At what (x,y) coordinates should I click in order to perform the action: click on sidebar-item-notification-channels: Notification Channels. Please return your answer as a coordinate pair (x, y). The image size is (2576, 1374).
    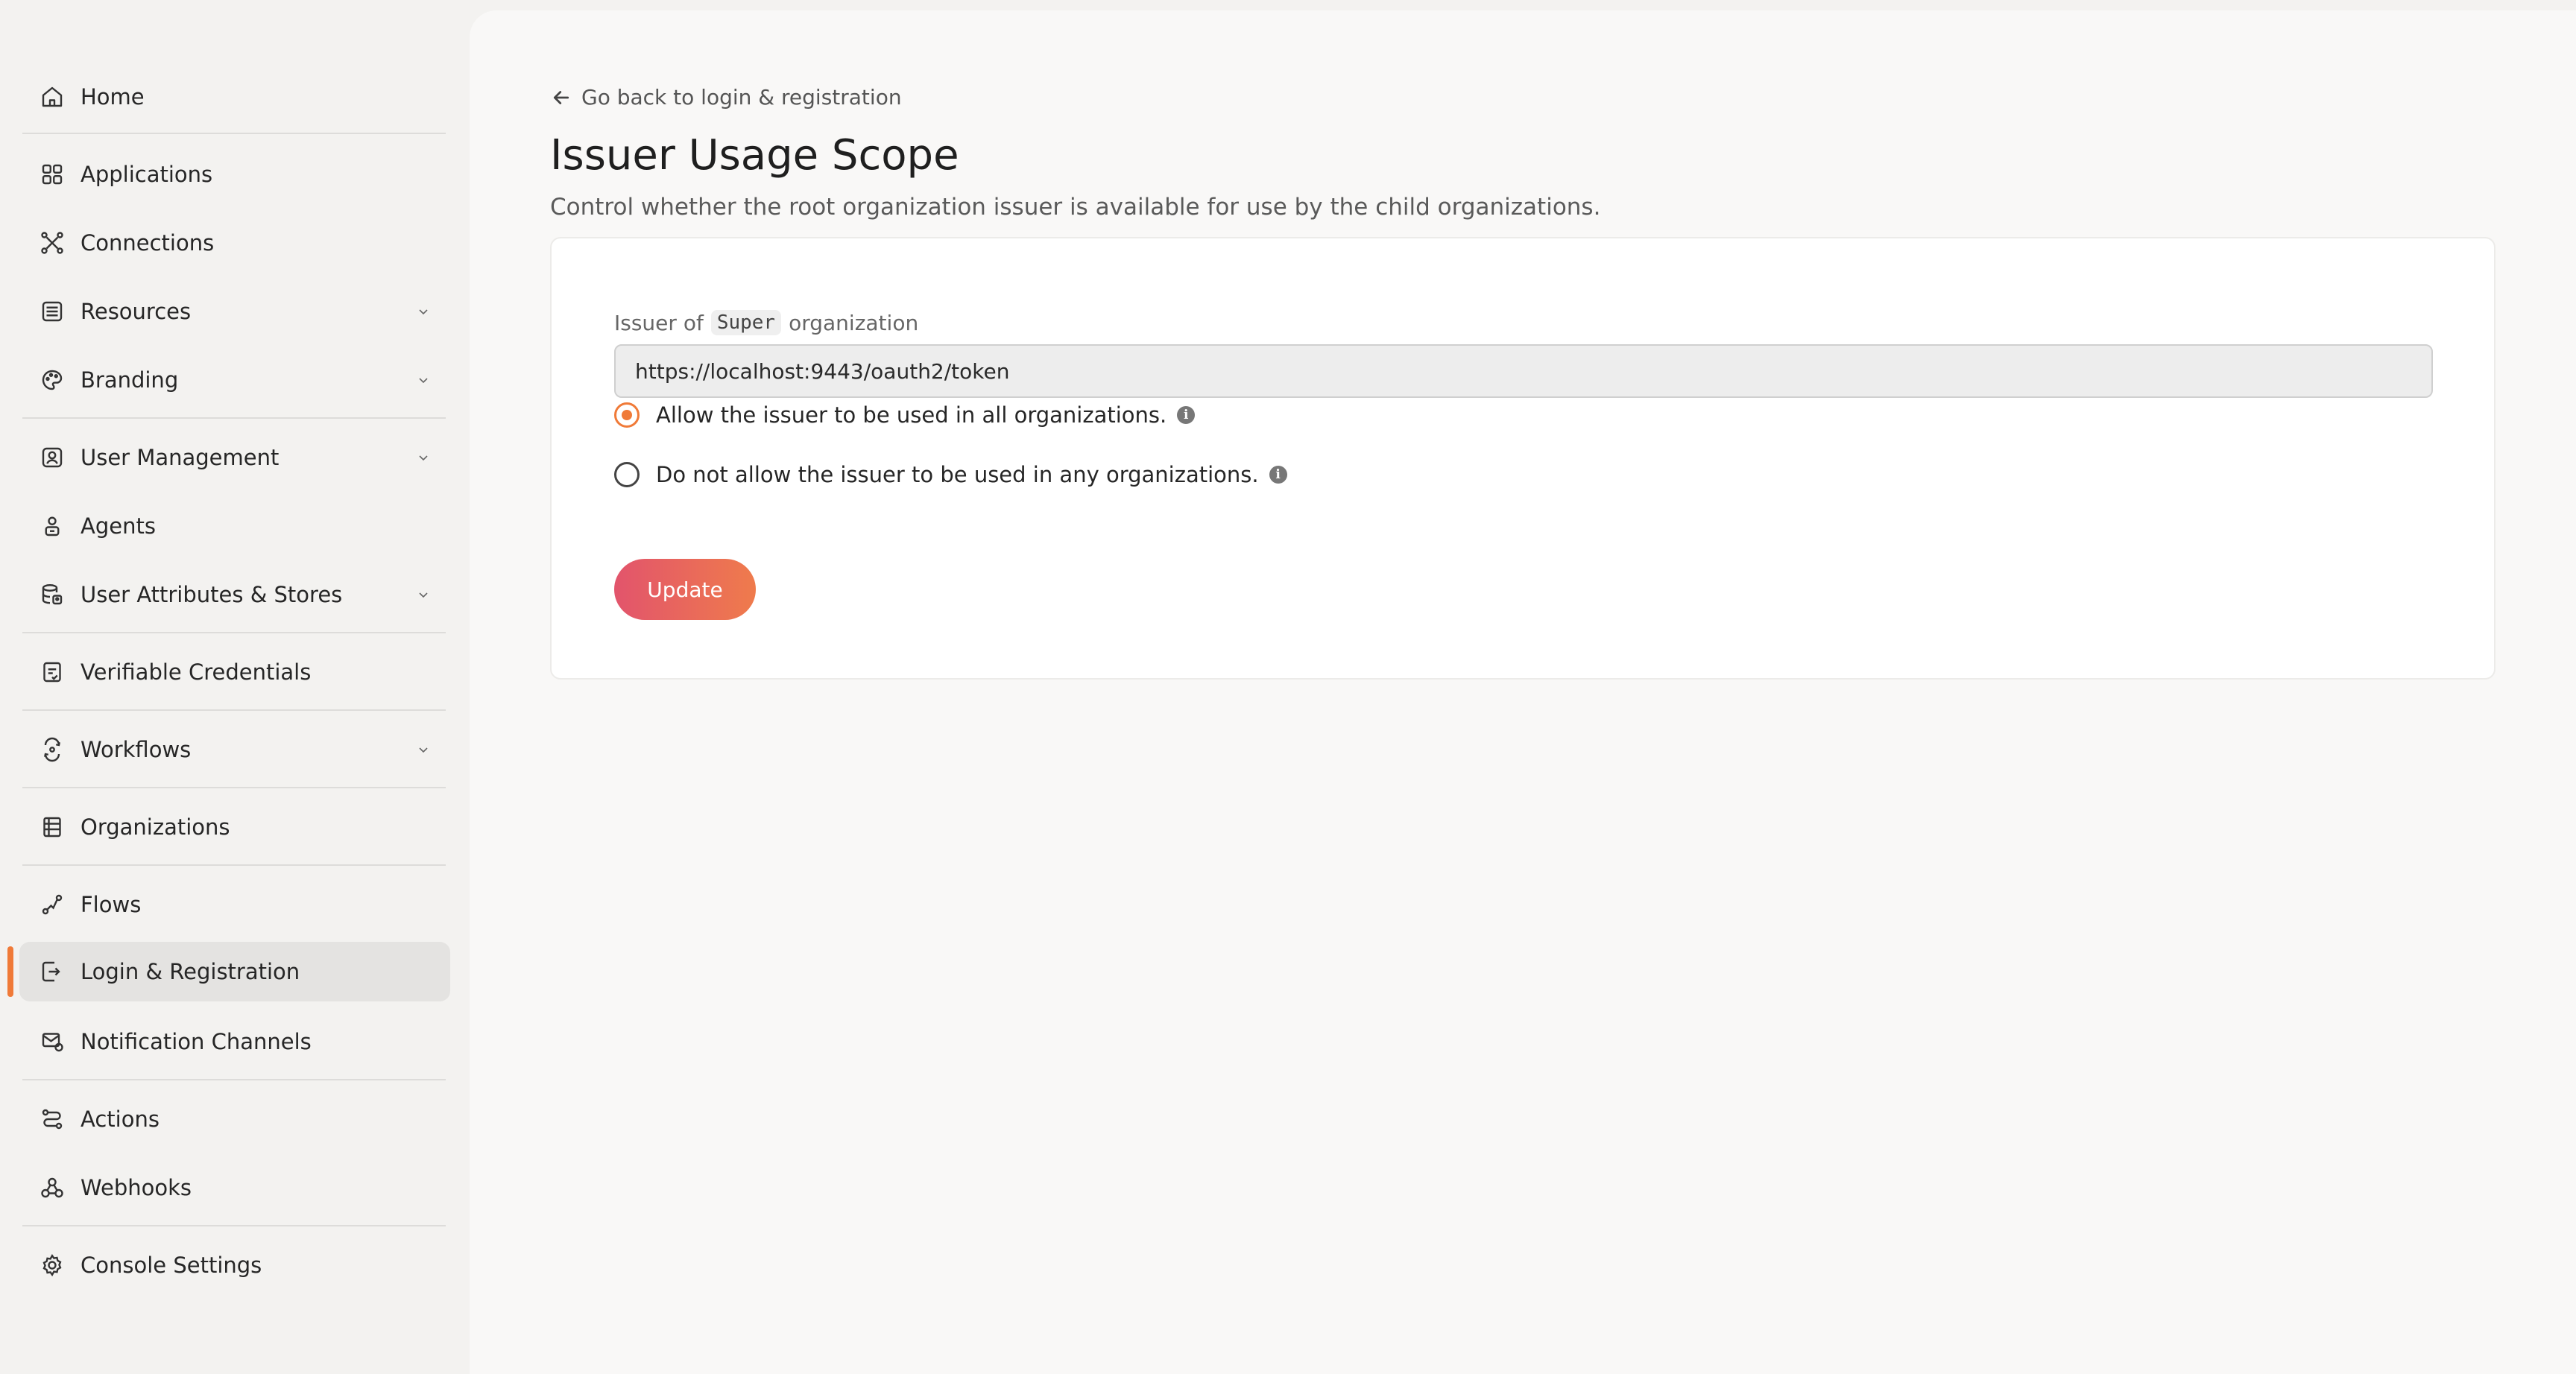
    Looking at the image, I should click on (234, 1041).